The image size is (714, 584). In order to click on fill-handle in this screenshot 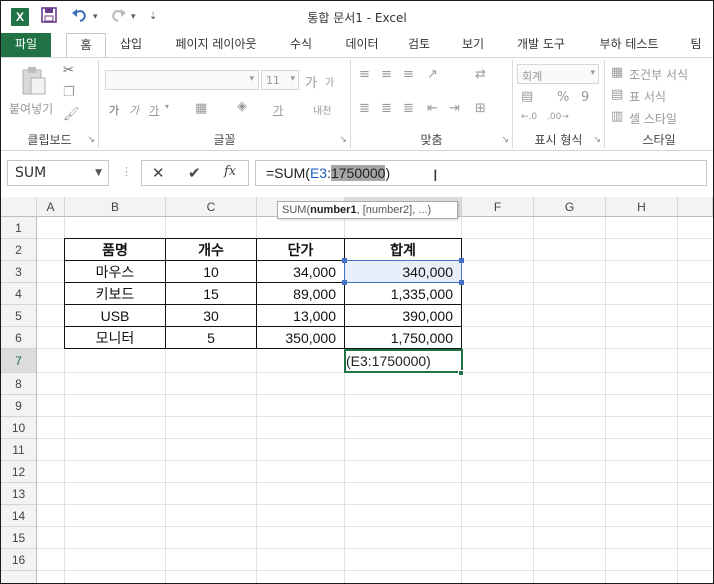, I will do `click(461, 373)`.